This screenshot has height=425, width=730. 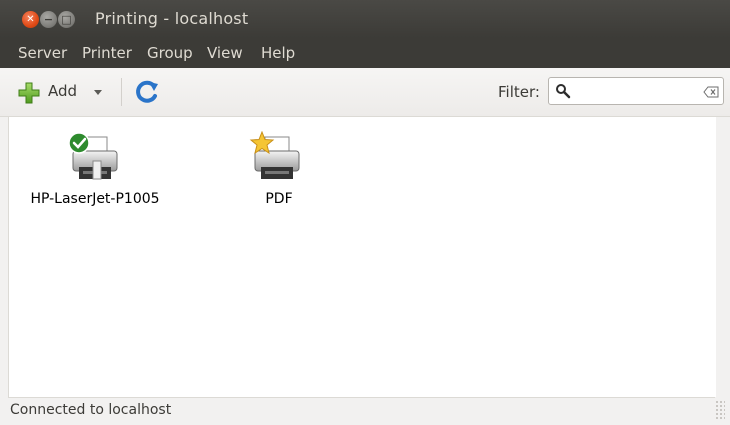 What do you see at coordinates (121, 92) in the screenshot?
I see `toolbar-separator` at bounding box center [121, 92].